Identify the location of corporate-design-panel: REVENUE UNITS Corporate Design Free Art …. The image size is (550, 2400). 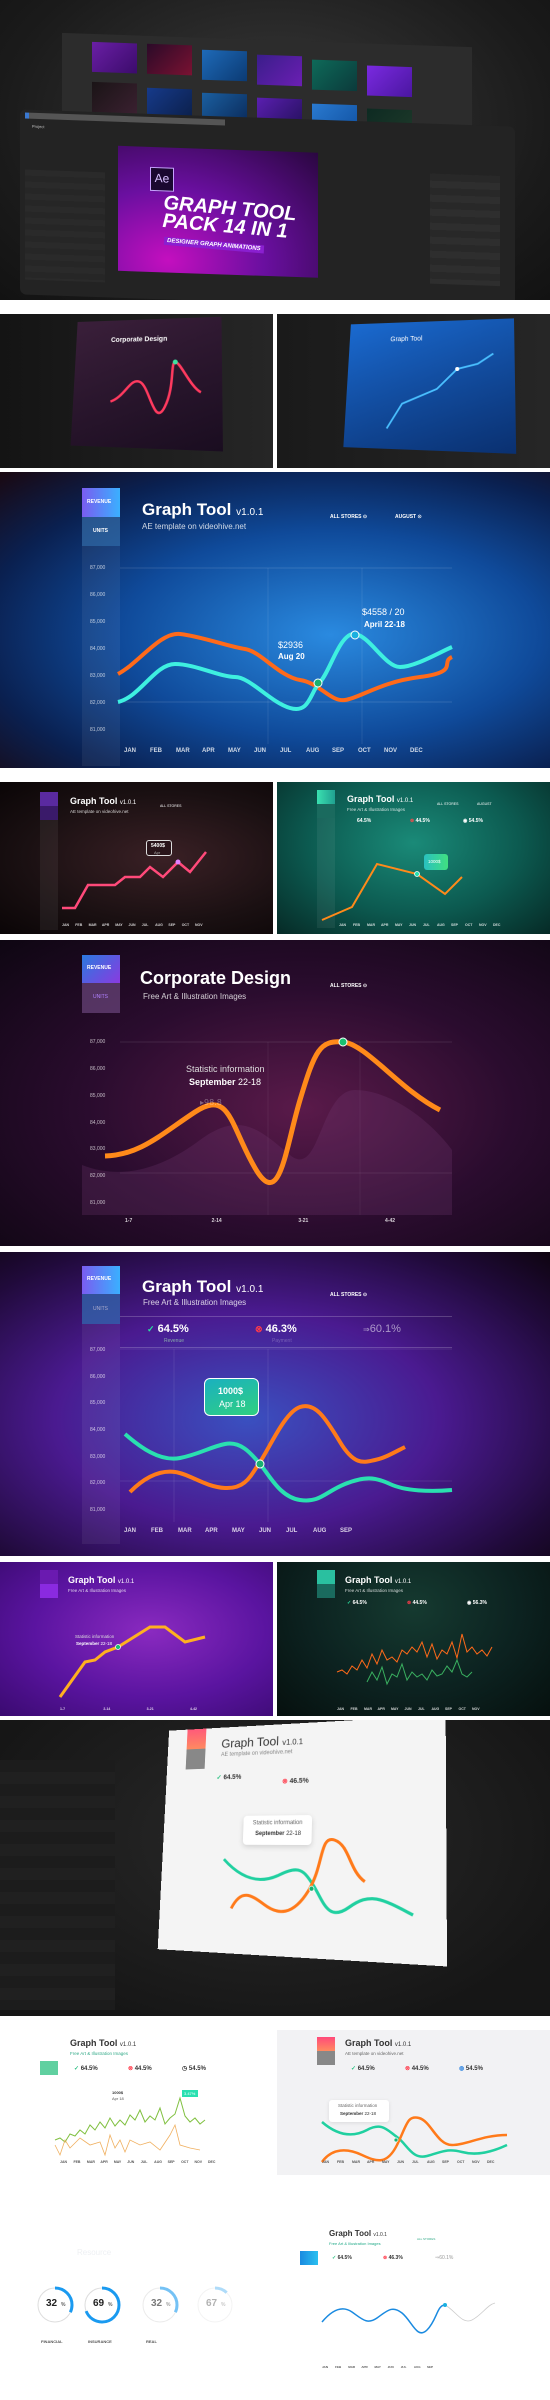
(275, 1093).